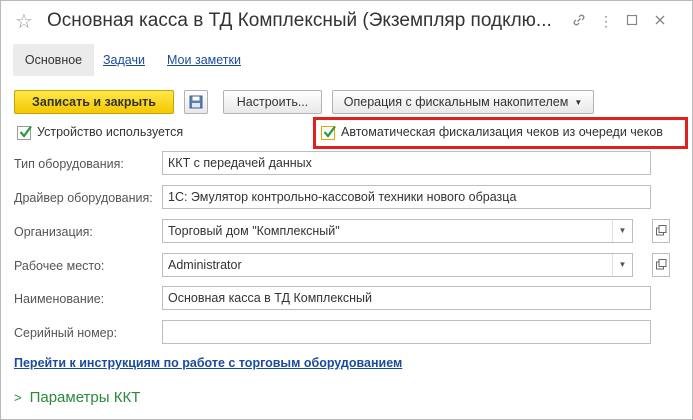  What do you see at coordinates (578, 102) in the screenshot?
I see `chevron-down-icon: ▼` at bounding box center [578, 102].